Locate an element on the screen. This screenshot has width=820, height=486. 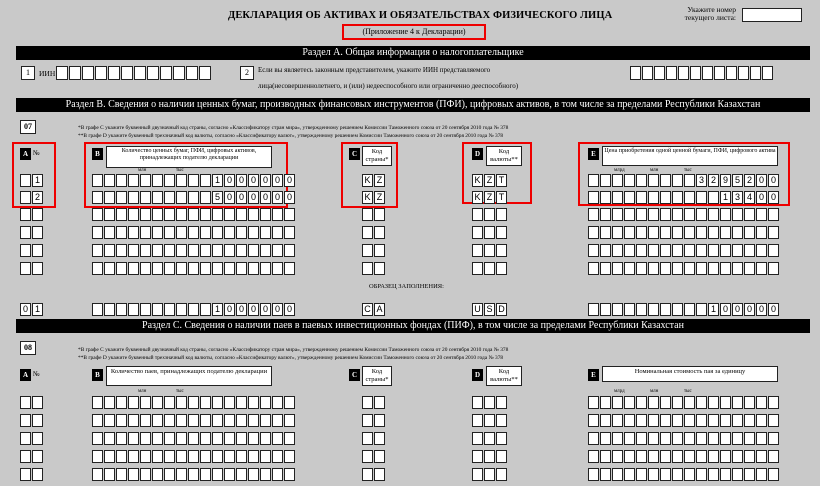
sample-country-cells-cell: A is located at coordinates (379, 309).